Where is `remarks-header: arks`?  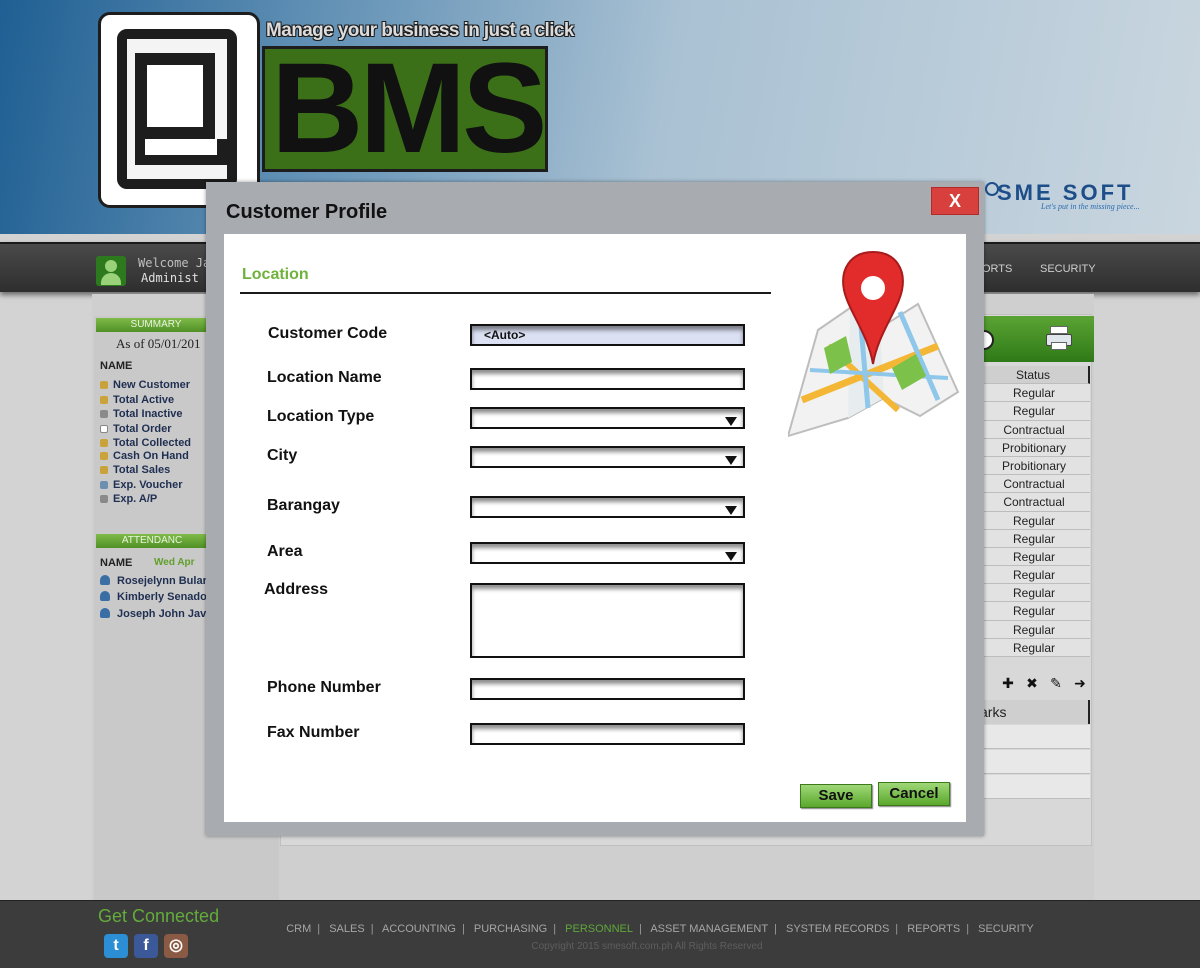
remarks-header: arks is located at coordinates (1034, 712).